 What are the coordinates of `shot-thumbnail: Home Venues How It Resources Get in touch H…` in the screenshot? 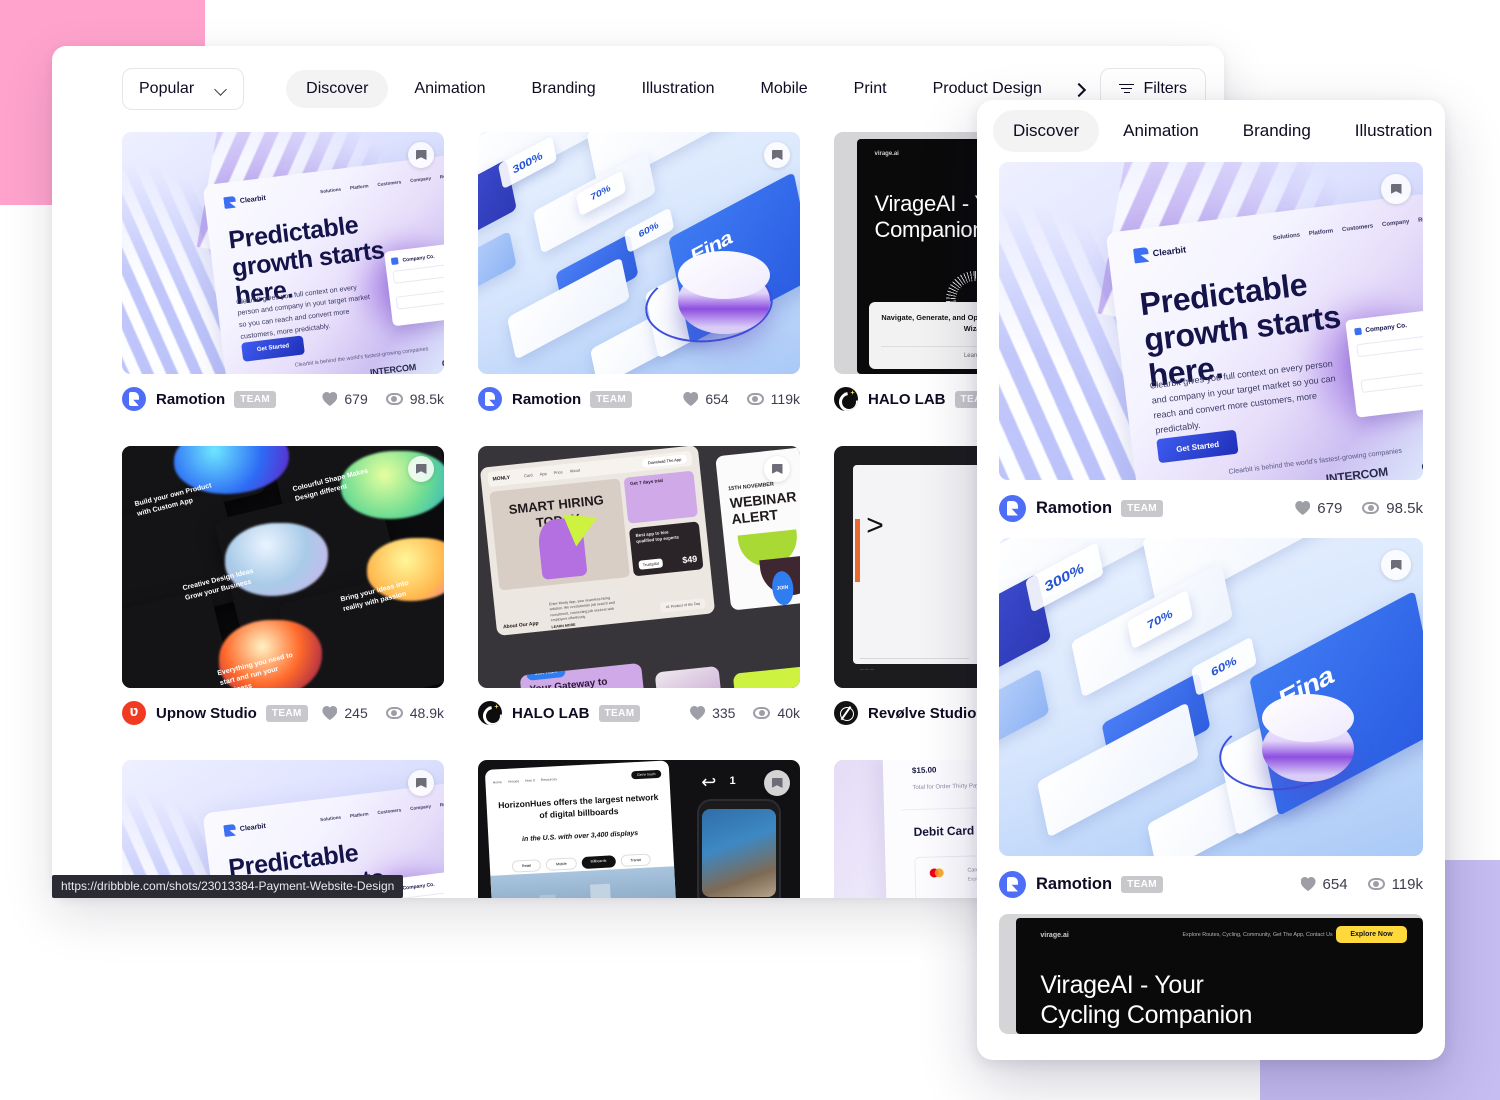 It's located at (639, 829).